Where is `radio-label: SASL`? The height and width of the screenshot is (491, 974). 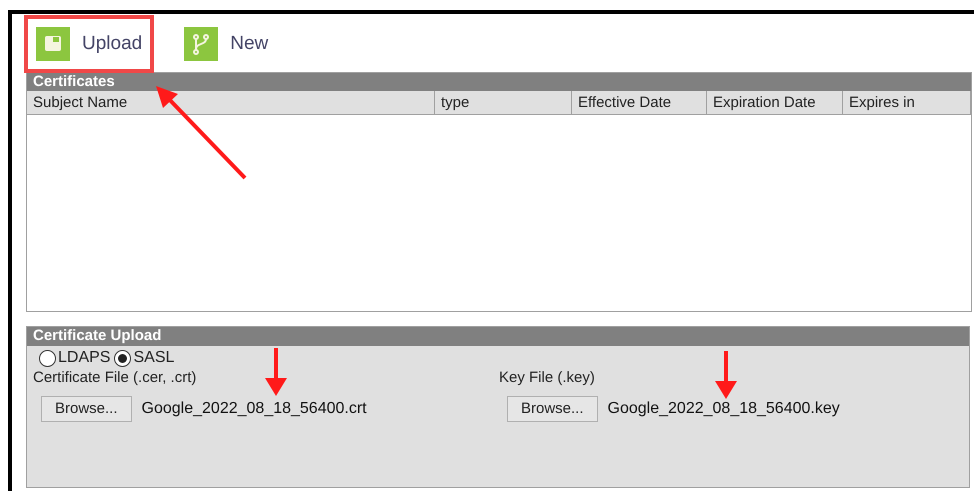 radio-label: SASL is located at coordinates (153, 358).